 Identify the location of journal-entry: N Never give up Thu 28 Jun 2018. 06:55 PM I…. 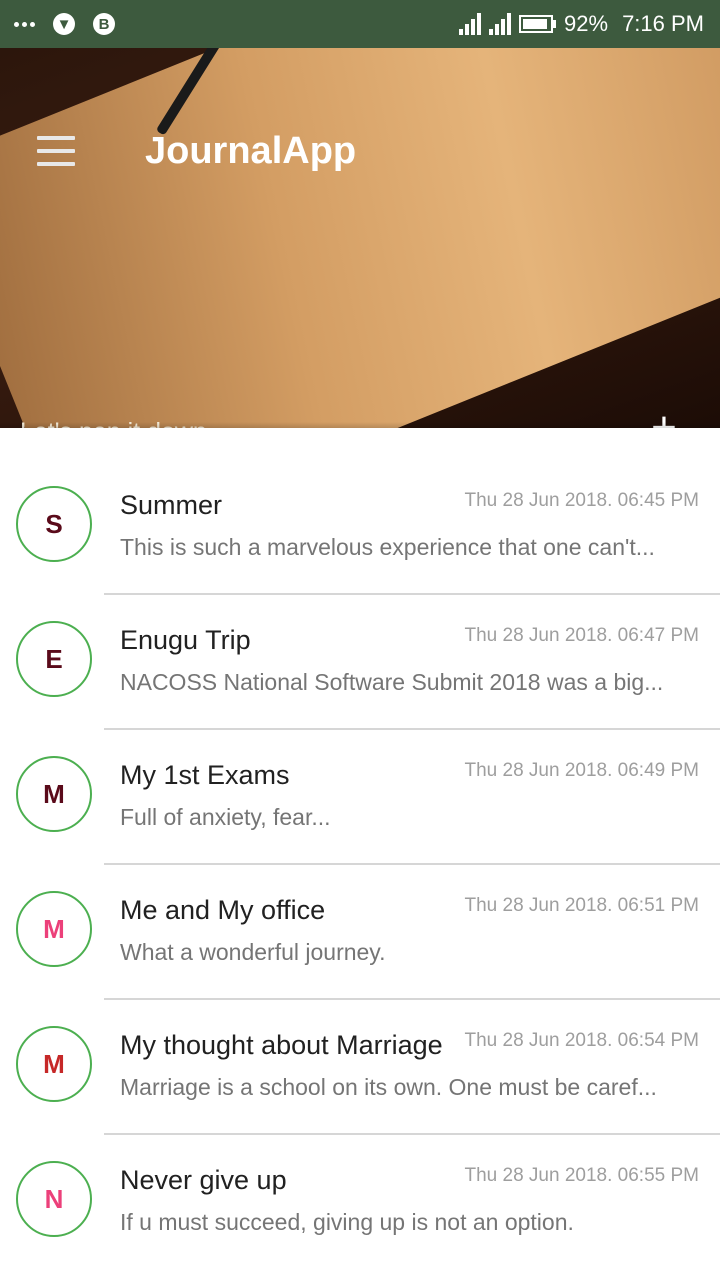
(360, 1170).